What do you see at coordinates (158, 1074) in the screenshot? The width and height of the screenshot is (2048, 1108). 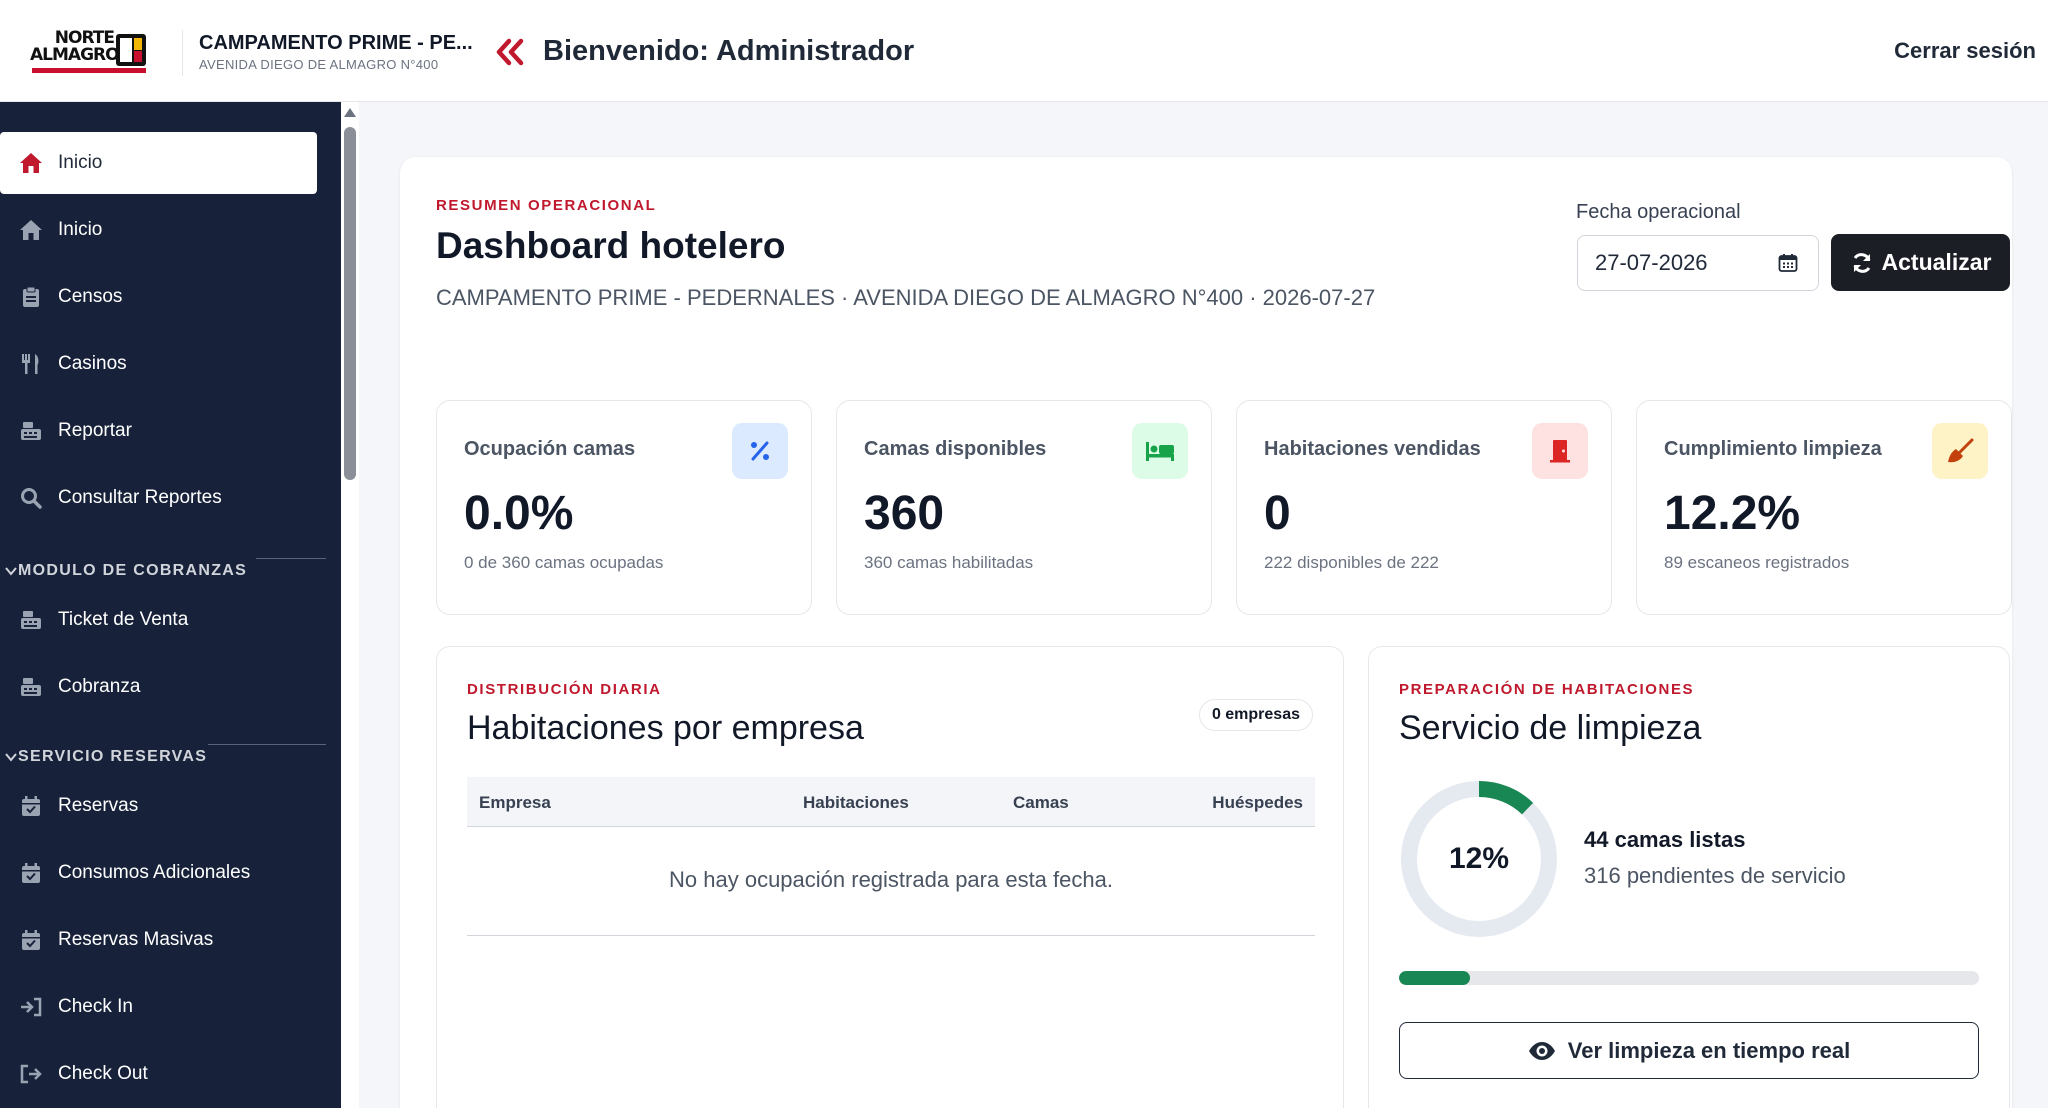 I see `sidebar-item-check-out: Check Out` at bounding box center [158, 1074].